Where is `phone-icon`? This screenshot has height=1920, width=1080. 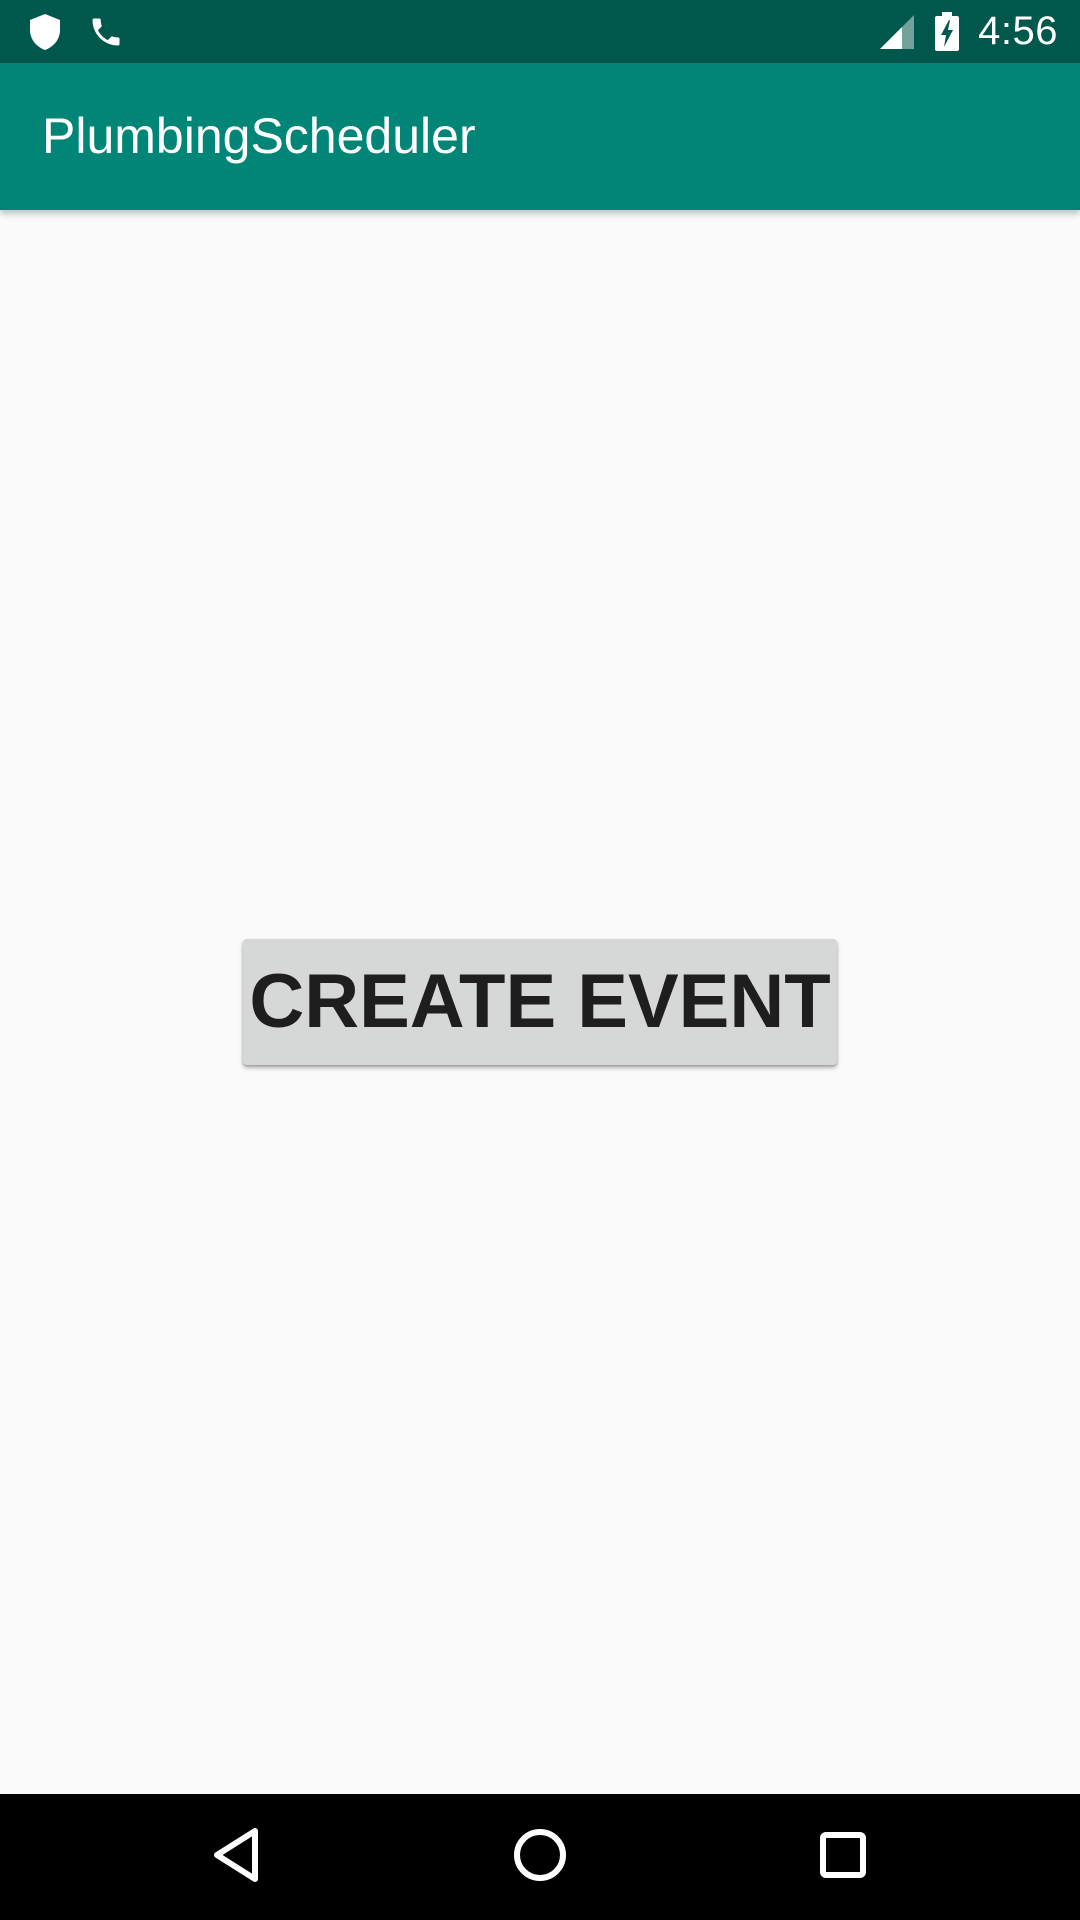
phone-icon is located at coordinates (106, 32).